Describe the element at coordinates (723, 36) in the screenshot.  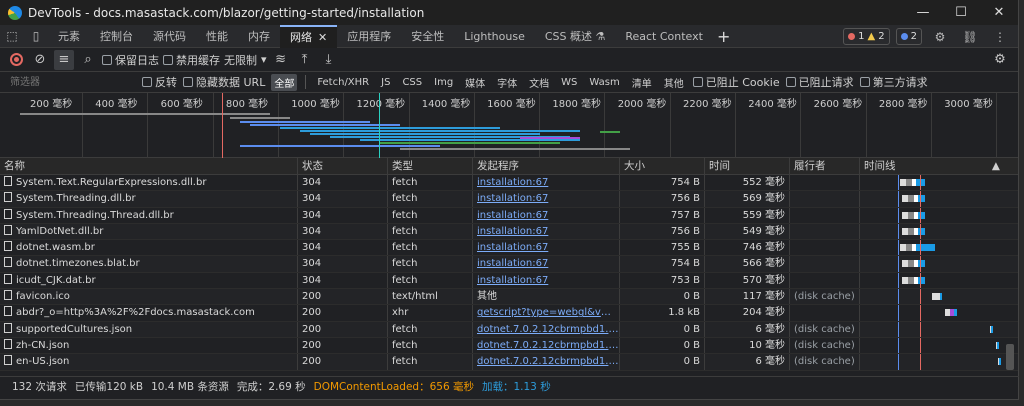
I see `more-tabs-icon: +` at that location.